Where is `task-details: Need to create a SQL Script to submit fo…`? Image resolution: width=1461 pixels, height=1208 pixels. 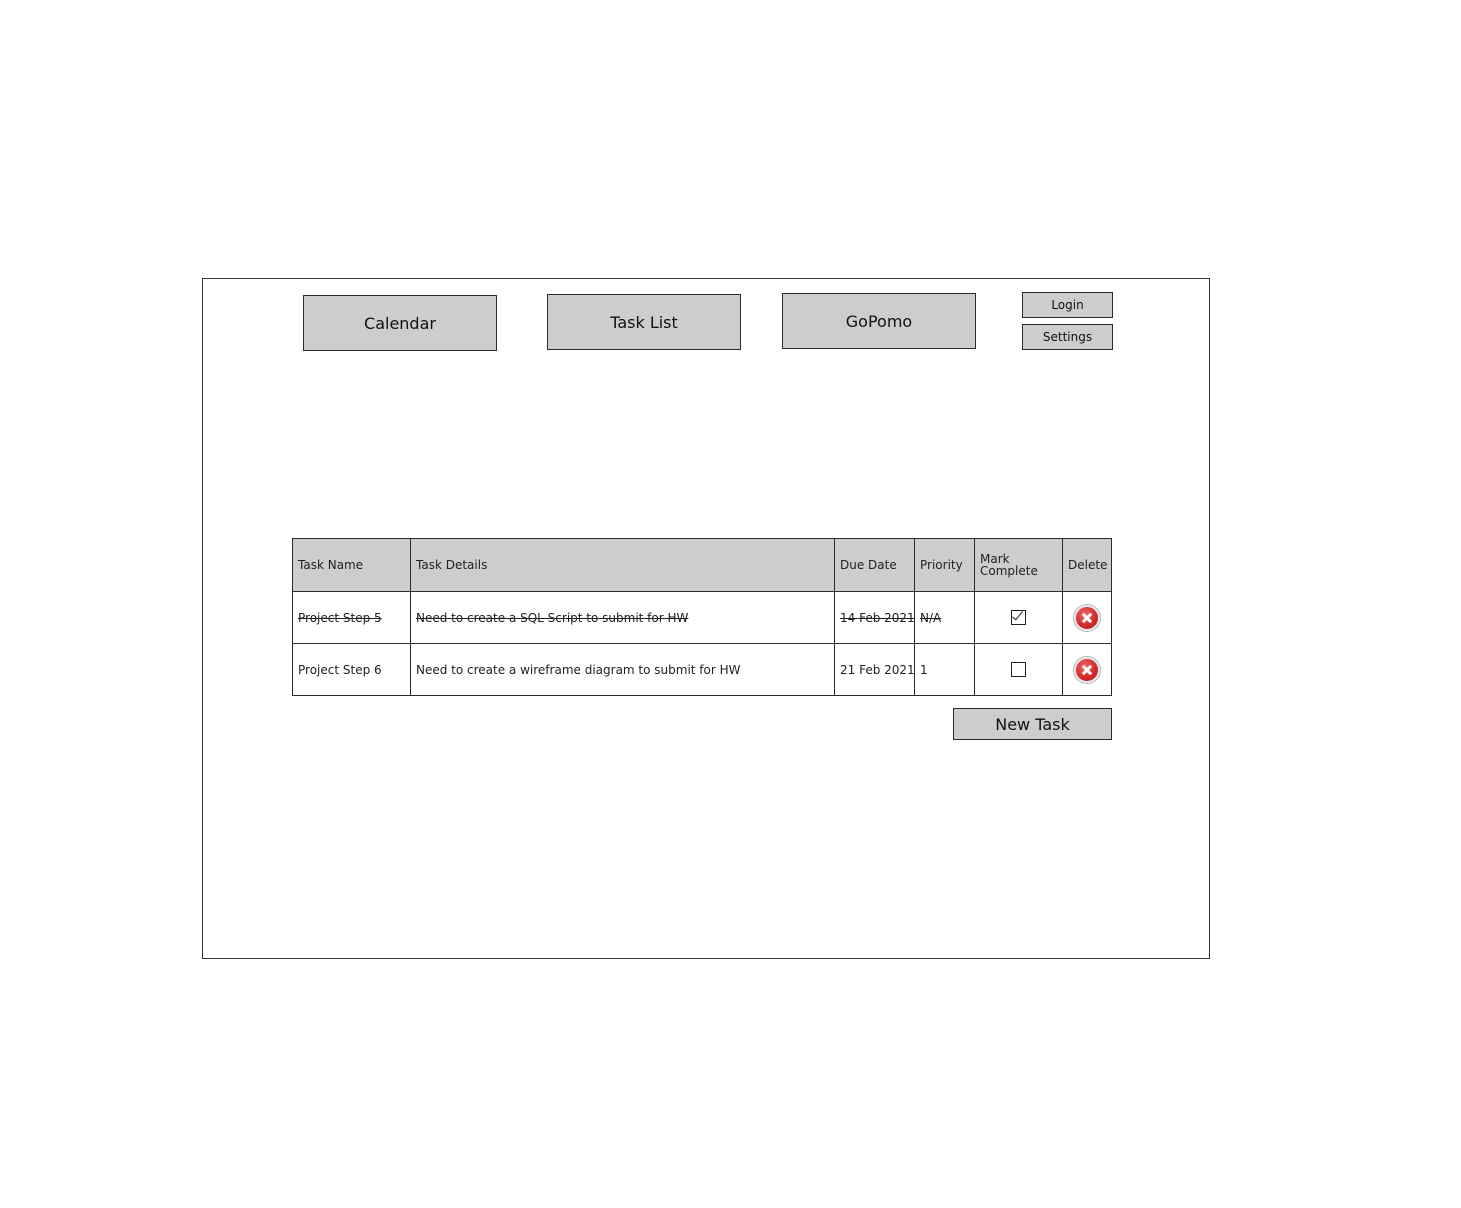 task-details: Need to create a SQL Script to submit fo… is located at coordinates (552, 617).